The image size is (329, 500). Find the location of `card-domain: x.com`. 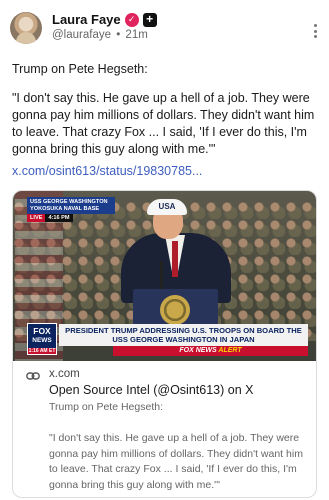

card-domain: x.com is located at coordinates (64, 374).